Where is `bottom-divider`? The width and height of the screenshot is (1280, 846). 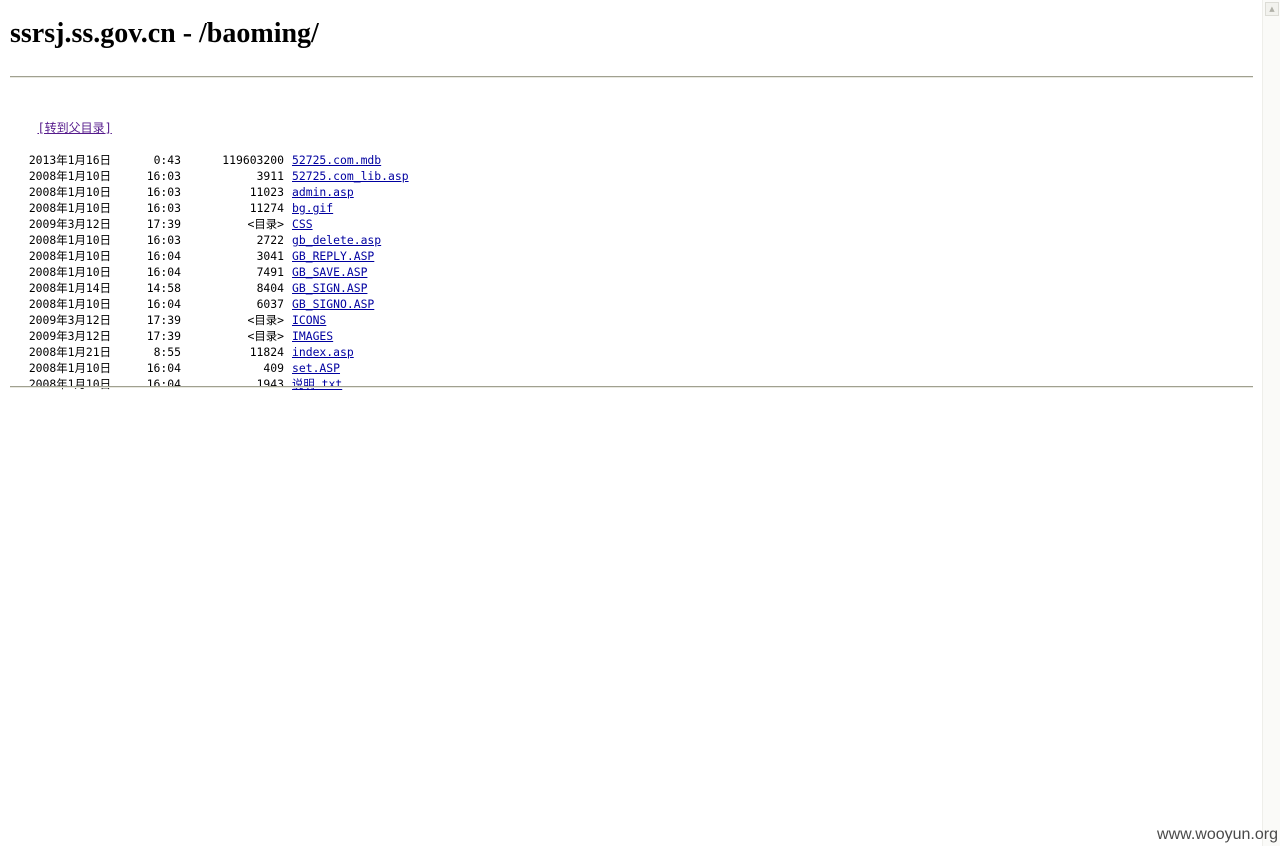
bottom-divider is located at coordinates (631, 387).